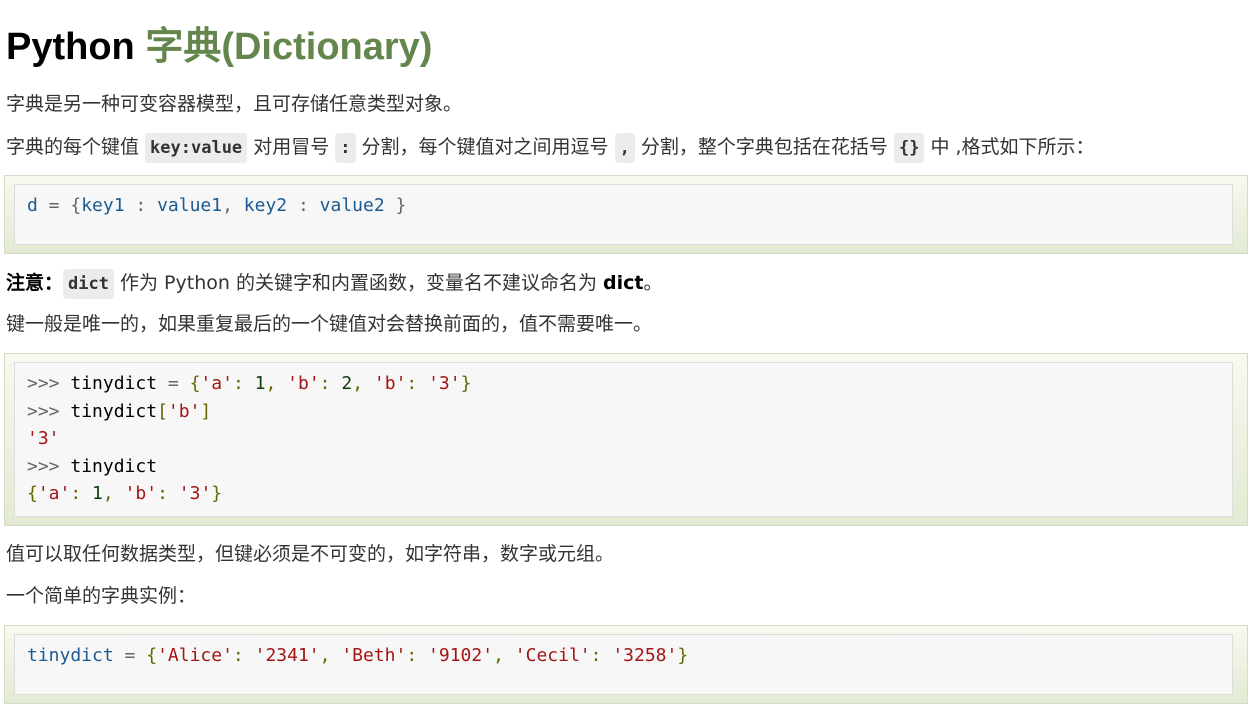 Image resolution: width=1251 pixels, height=711 pixels. What do you see at coordinates (352, 205) in the screenshot?
I see `code-token: value2` at bounding box center [352, 205].